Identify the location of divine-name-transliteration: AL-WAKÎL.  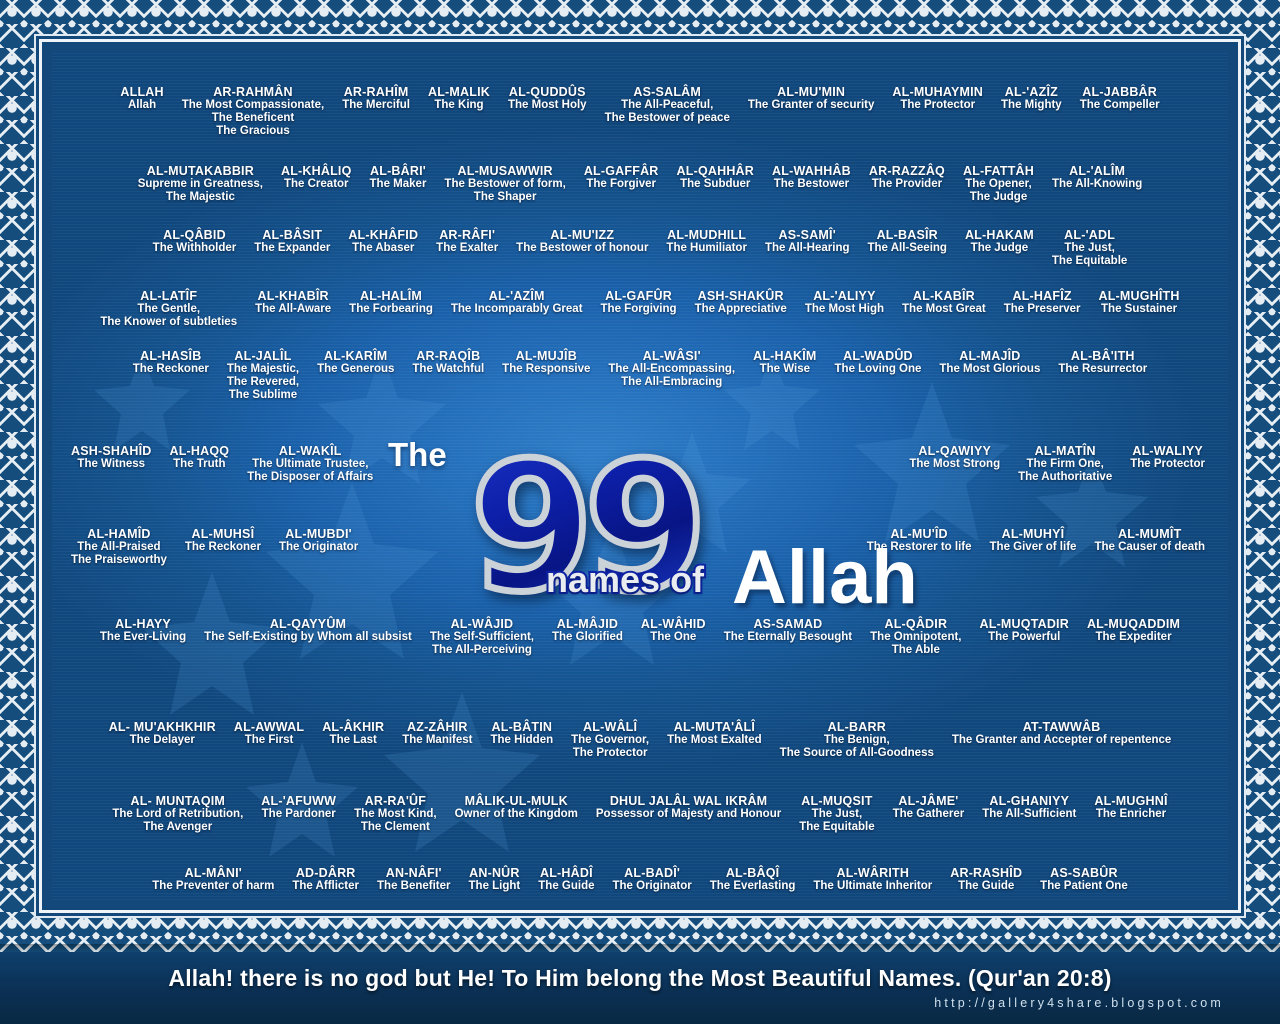
(310, 451).